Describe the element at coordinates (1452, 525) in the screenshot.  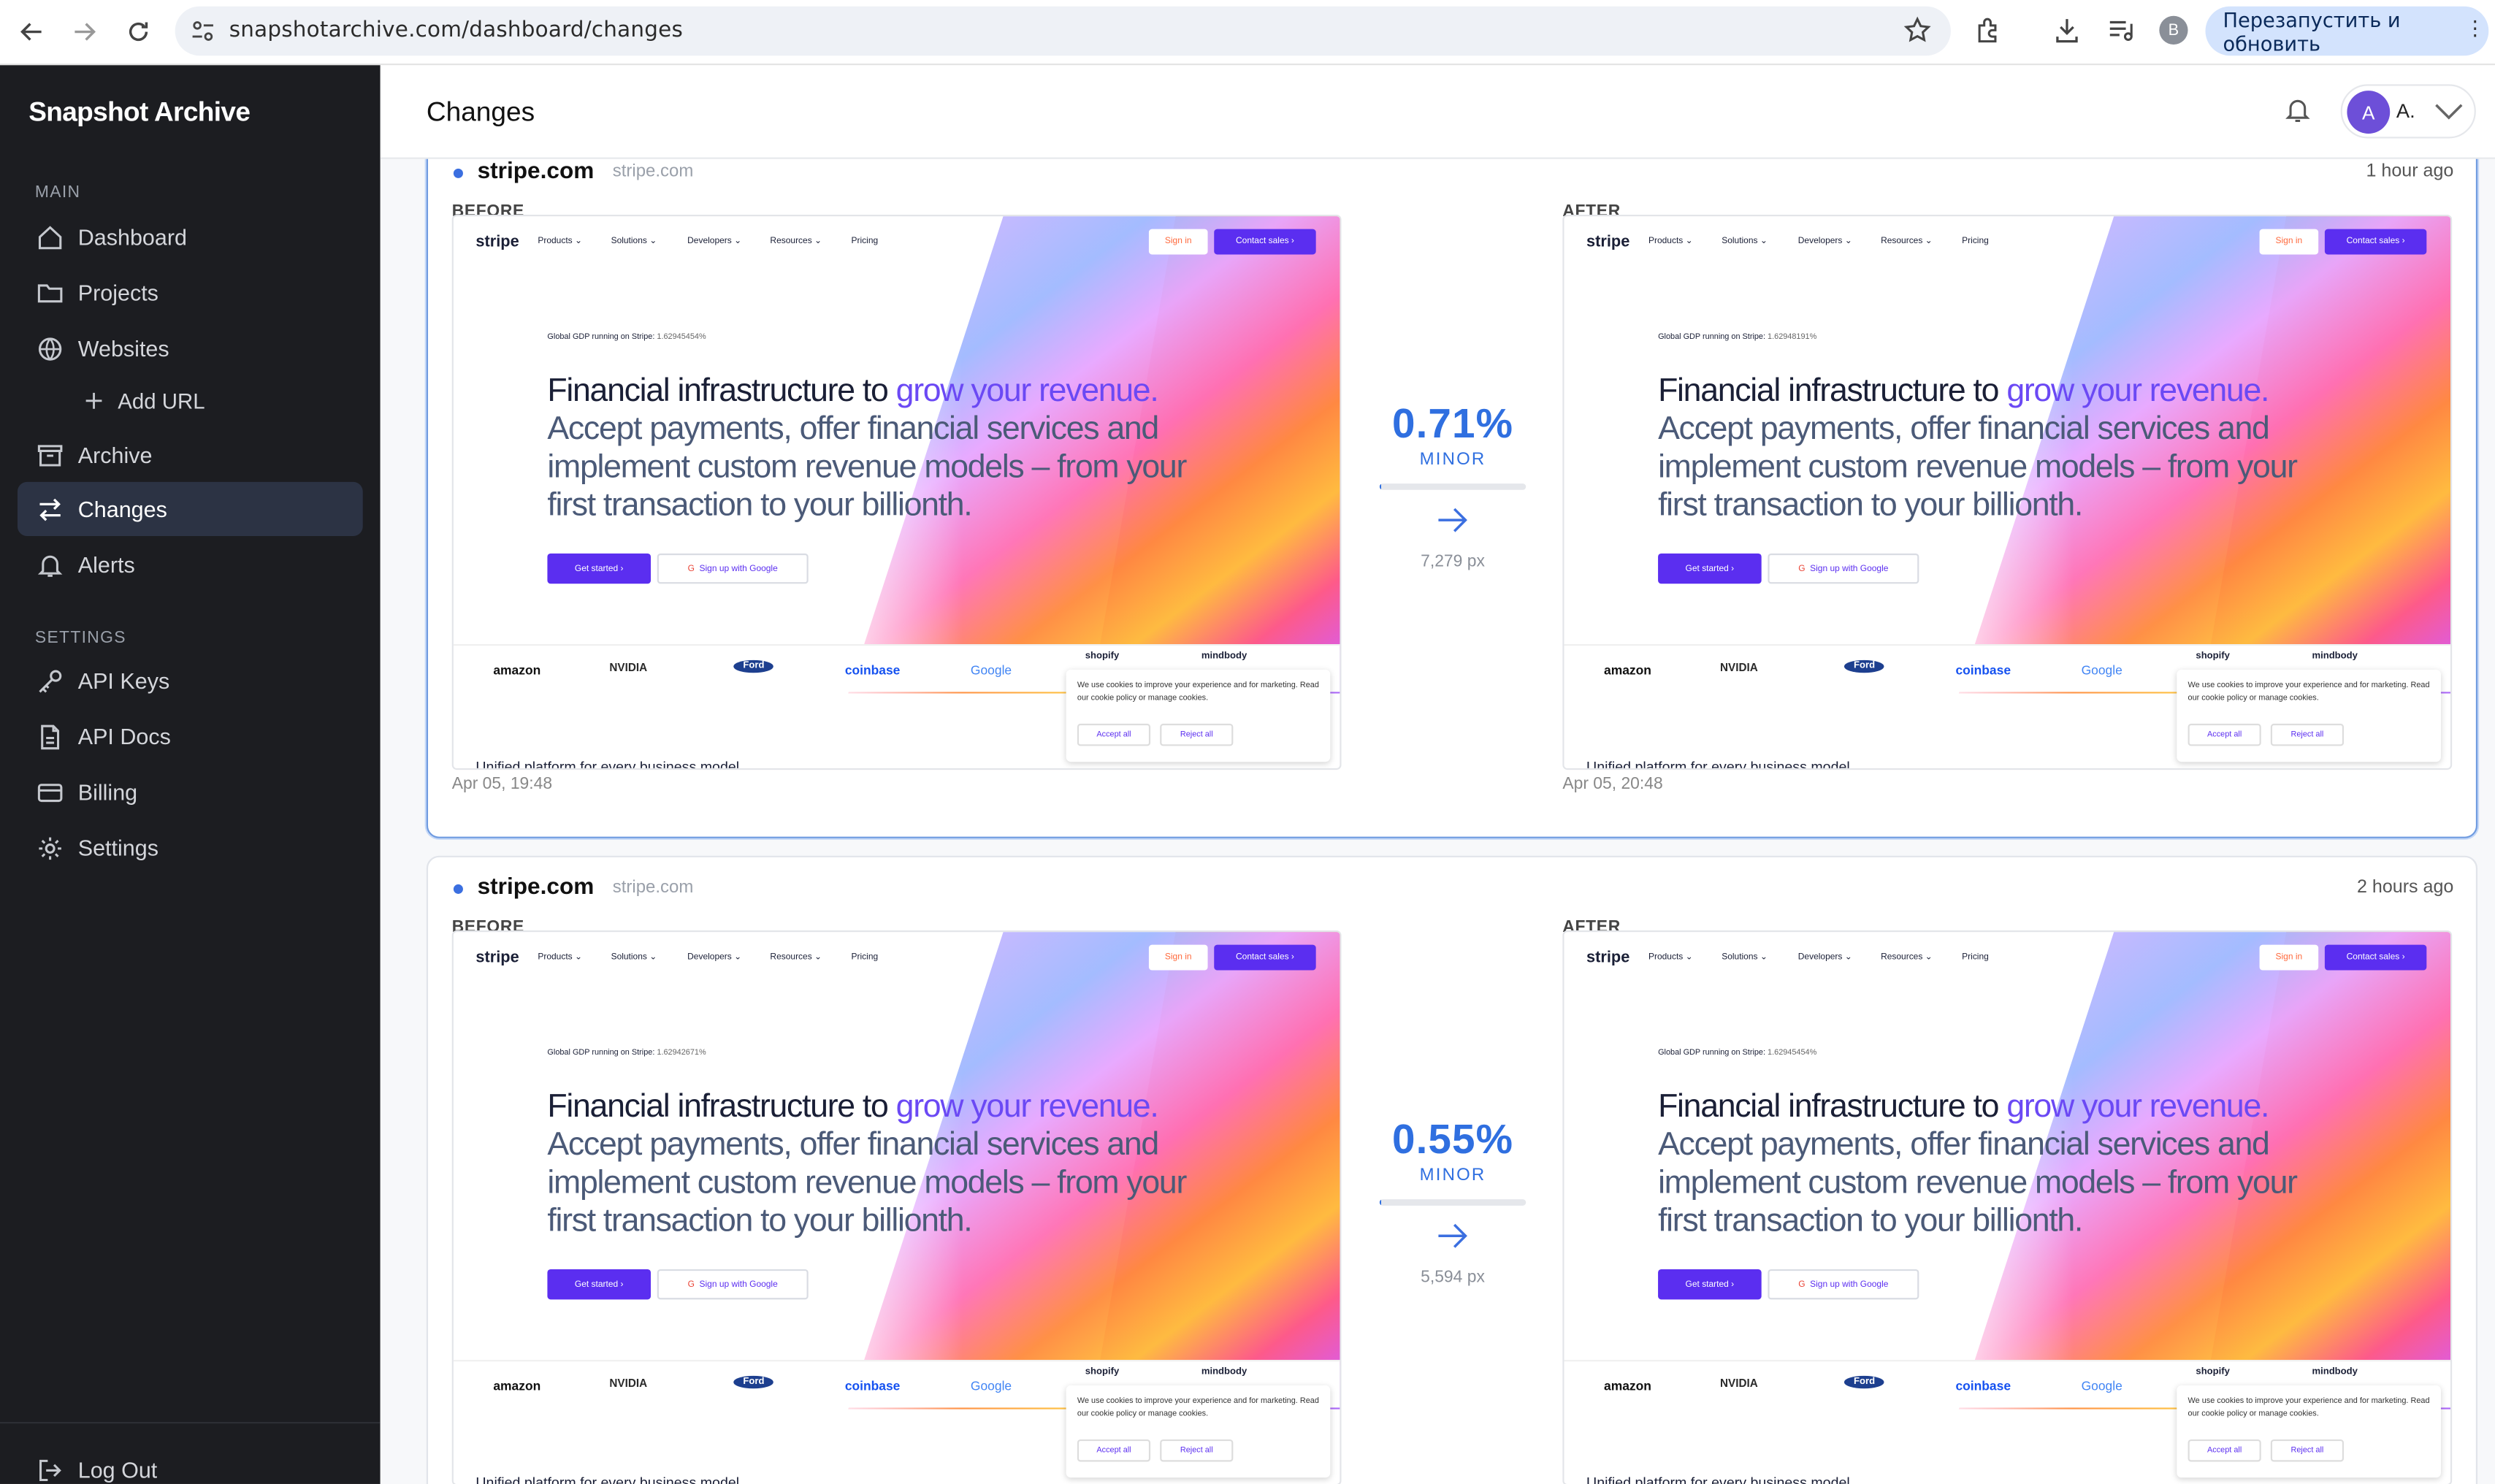
I see `arrow-right-icon` at that location.